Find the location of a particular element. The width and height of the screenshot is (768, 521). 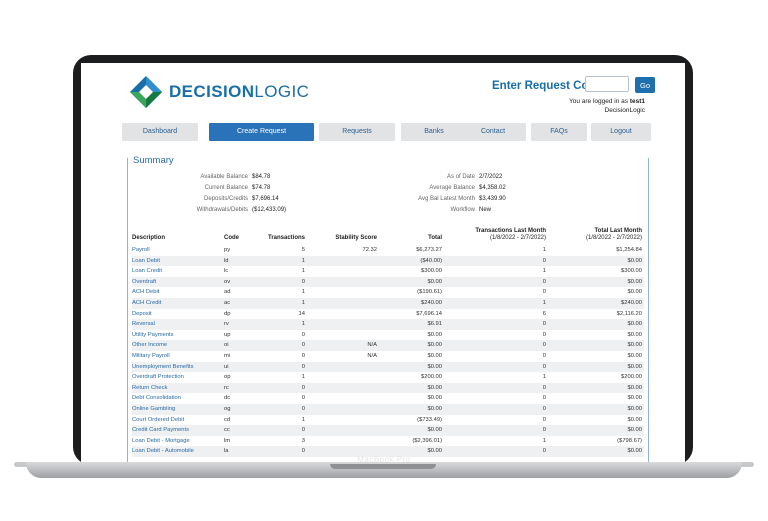

cell-description: Loan Debit - Automobile is located at coordinates (163, 451).